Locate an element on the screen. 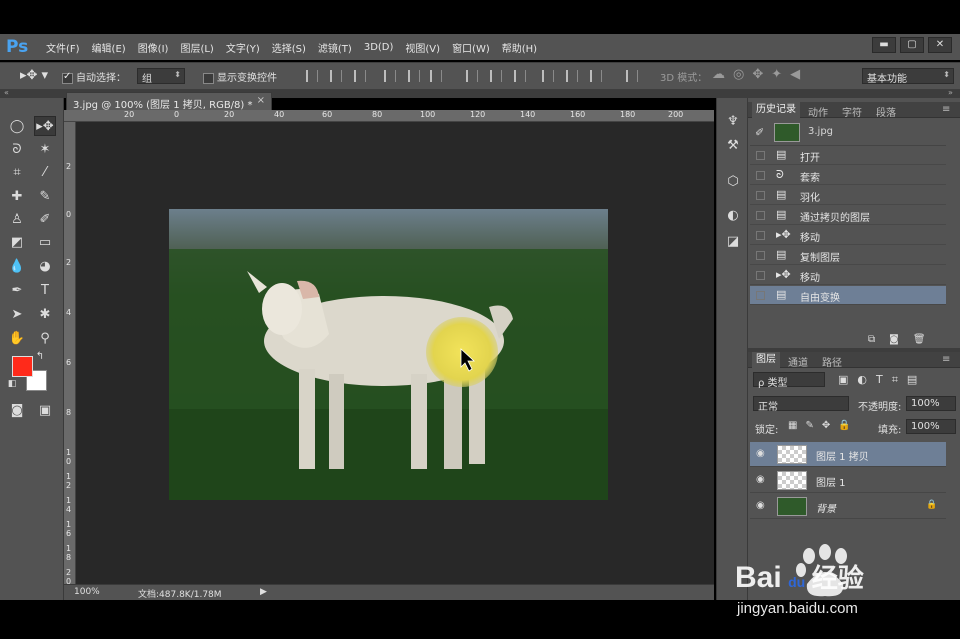 The image size is (960, 639). layer-filter-icons: ▣◐T⌗▤ is located at coordinates (882, 380).